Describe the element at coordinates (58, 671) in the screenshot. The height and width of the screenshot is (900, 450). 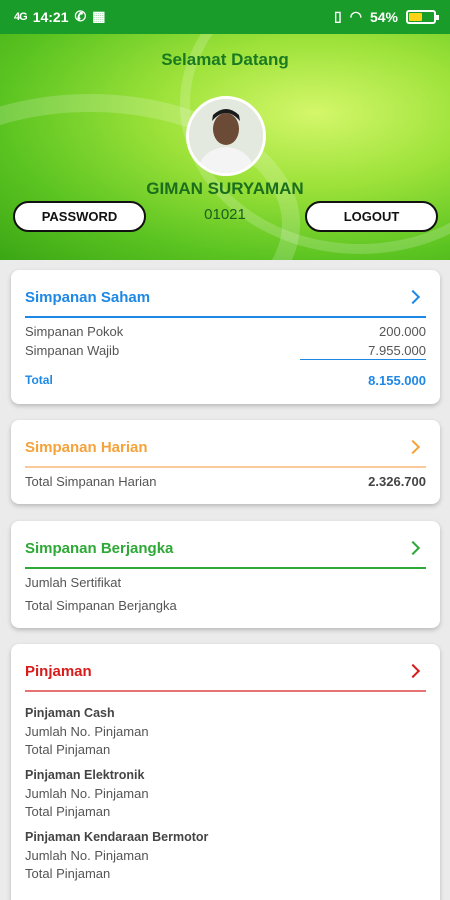
I see `card-title: Pinjaman` at that location.